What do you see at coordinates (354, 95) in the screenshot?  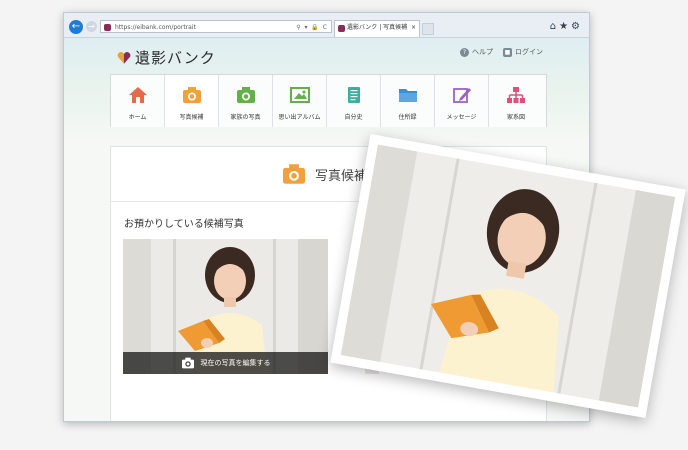 I see `document-icon` at bounding box center [354, 95].